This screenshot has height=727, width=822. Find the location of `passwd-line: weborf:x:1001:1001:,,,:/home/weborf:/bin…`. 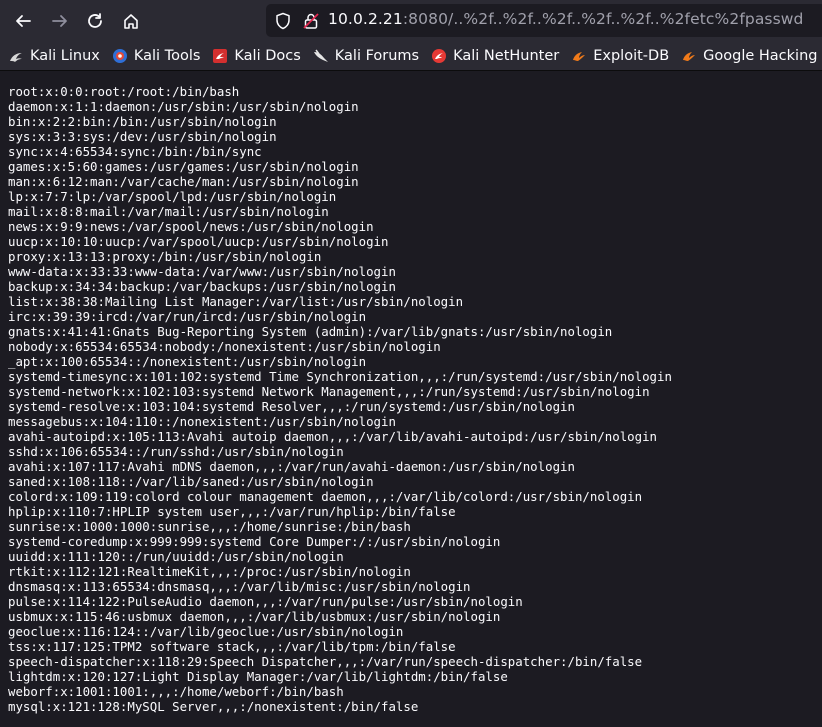

passwd-line: weborf:x:1001:1001:,,,:/home/weborf:/bin… is located at coordinates (176, 691).